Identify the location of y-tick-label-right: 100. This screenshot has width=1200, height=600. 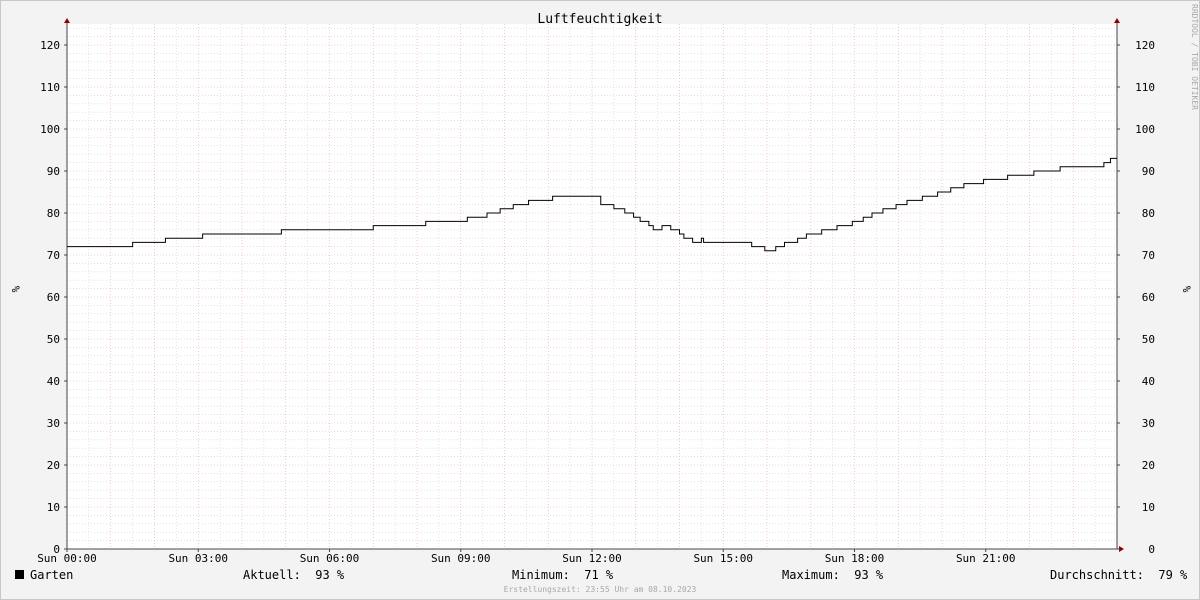
(1145, 129).